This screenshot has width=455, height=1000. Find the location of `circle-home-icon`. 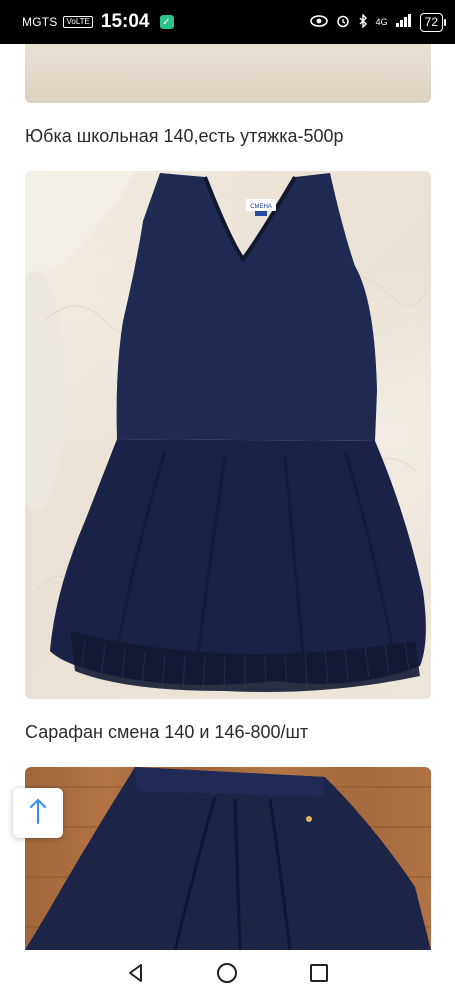

circle-home-icon is located at coordinates (227, 975).